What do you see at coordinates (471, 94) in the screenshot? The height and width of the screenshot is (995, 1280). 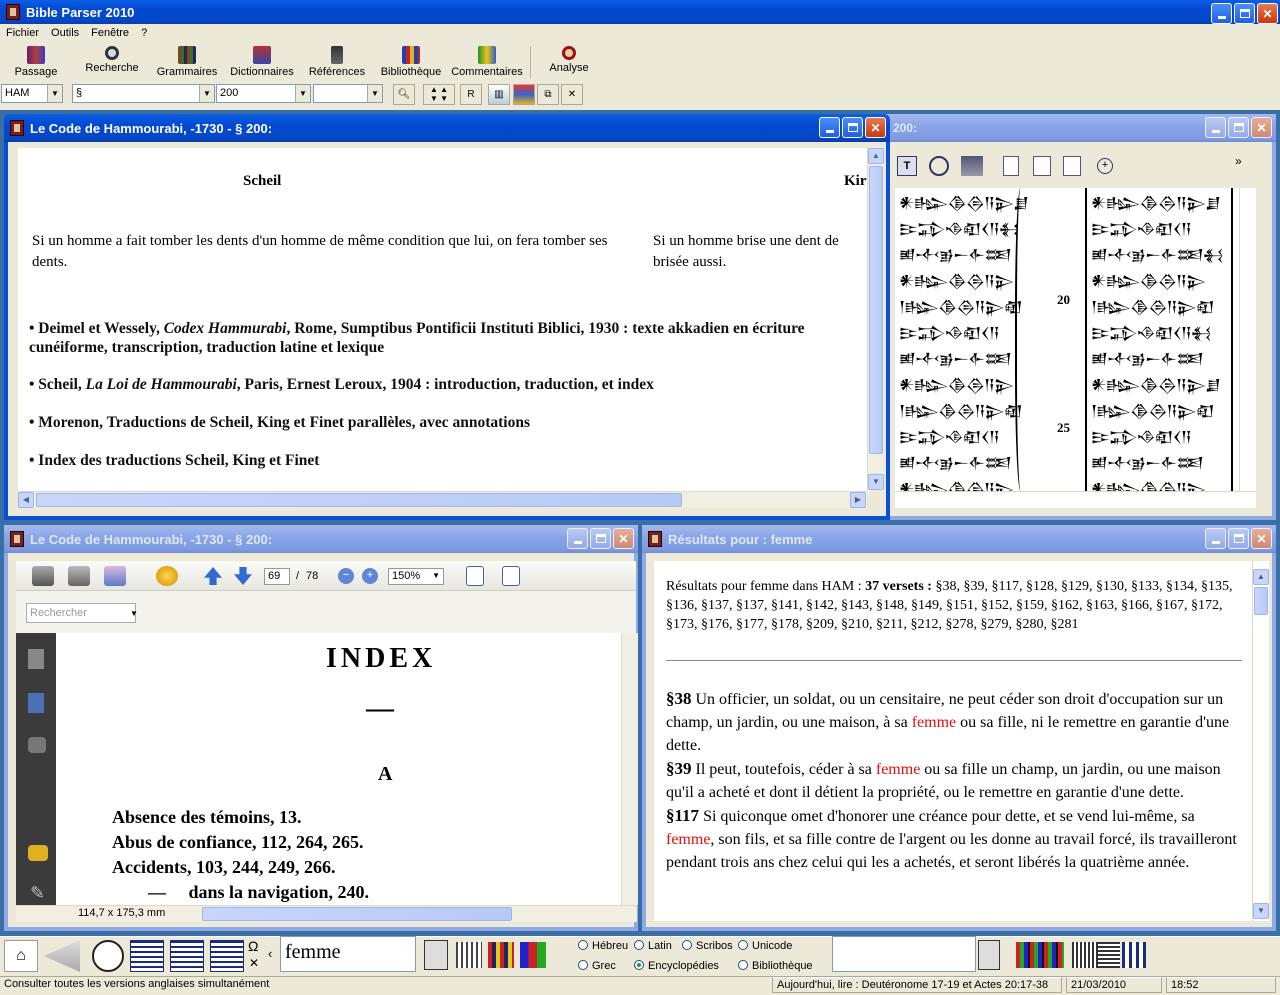 I see `r-button: R` at bounding box center [471, 94].